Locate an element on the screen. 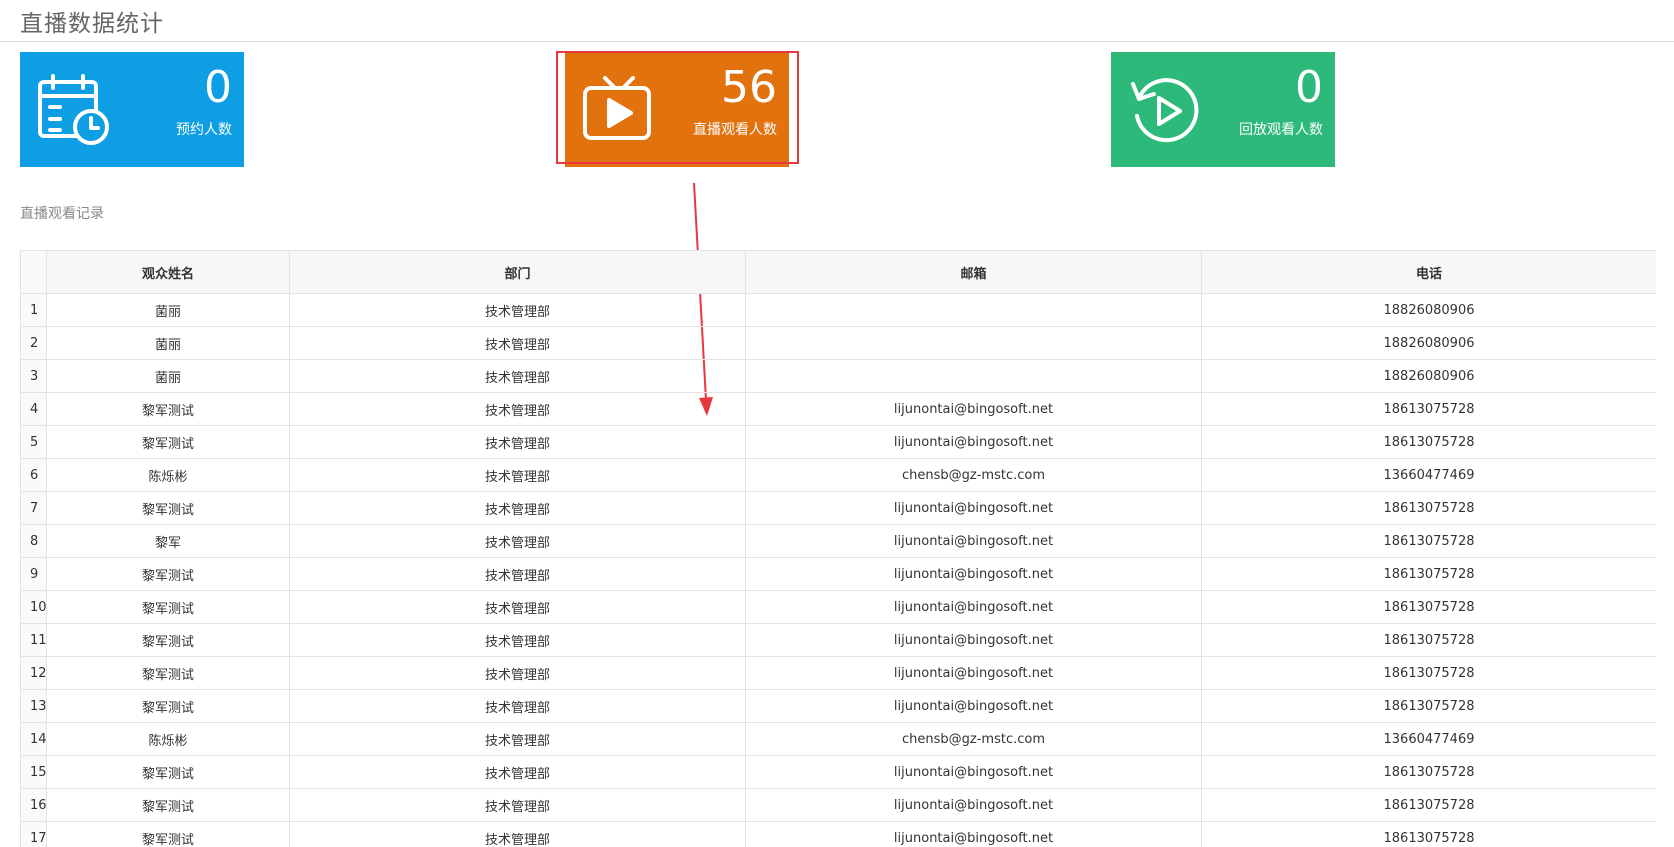  calendar-clock-icon is located at coordinates (74, 110).